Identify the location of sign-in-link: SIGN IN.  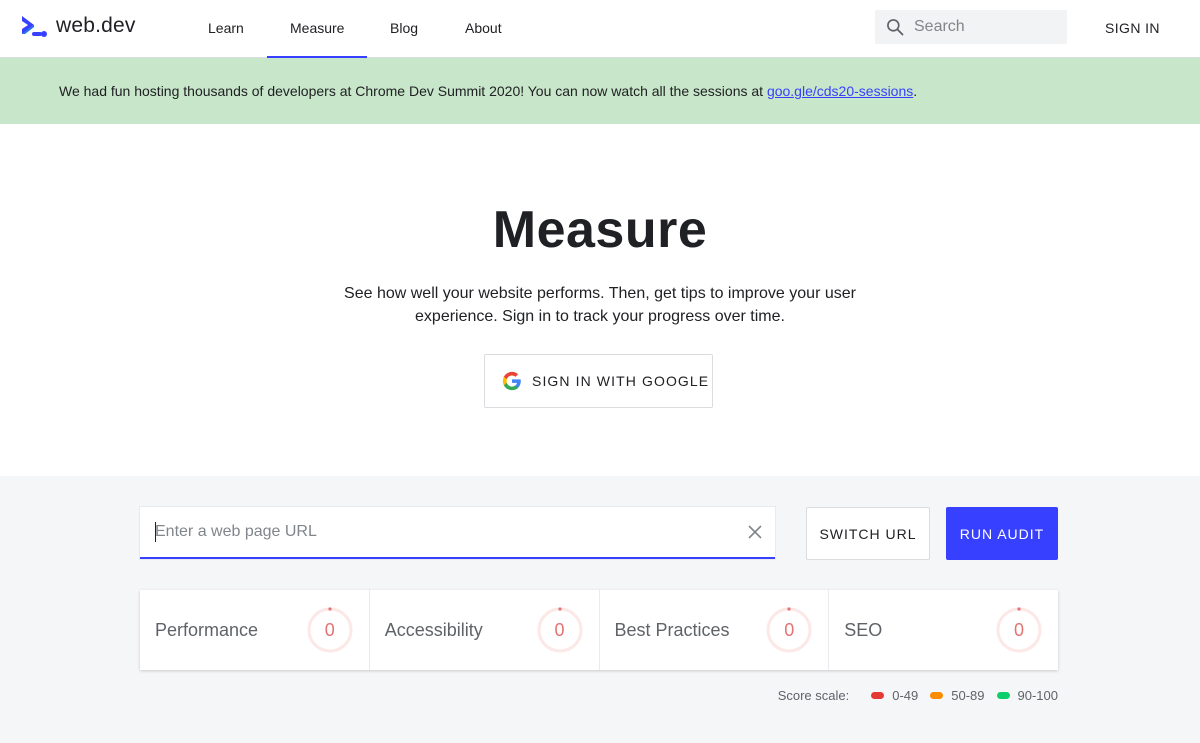
(1132, 29).